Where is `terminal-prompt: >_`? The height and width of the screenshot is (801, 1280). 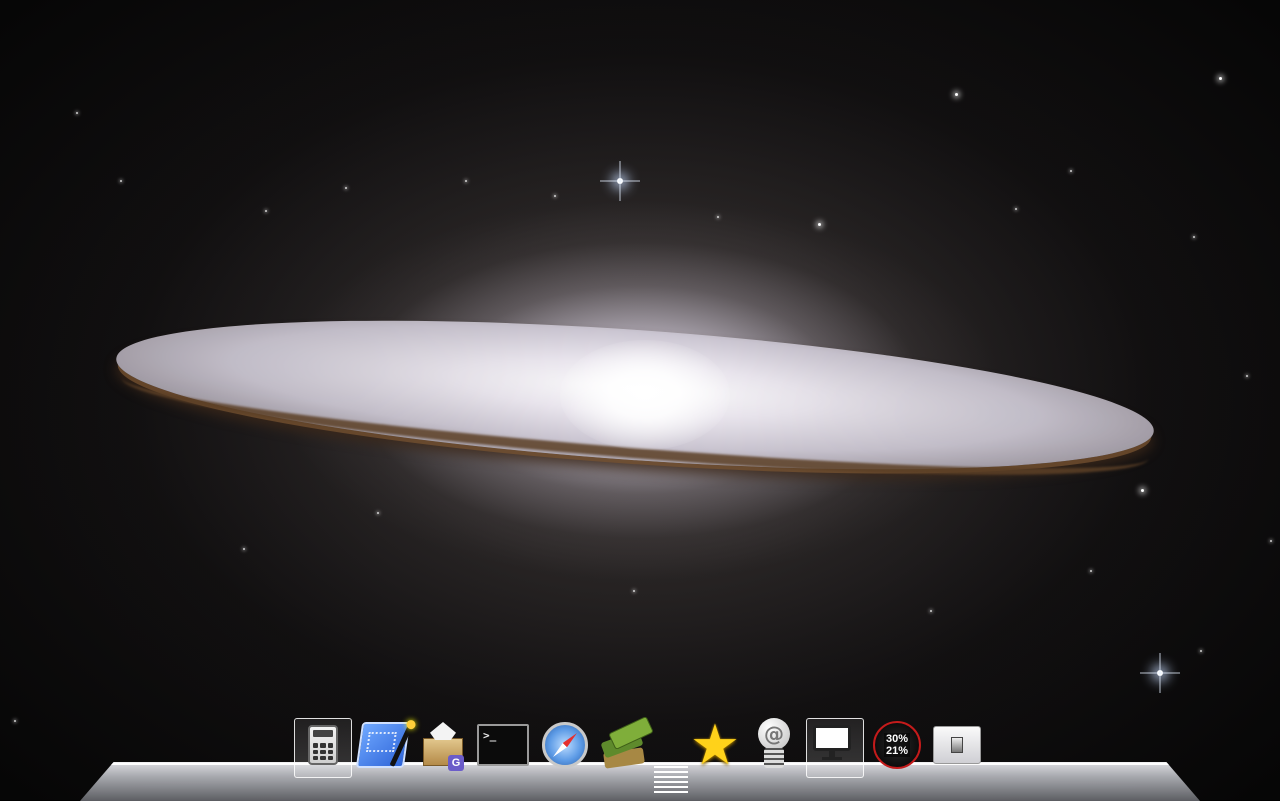 terminal-prompt: >_ is located at coordinates (503, 745).